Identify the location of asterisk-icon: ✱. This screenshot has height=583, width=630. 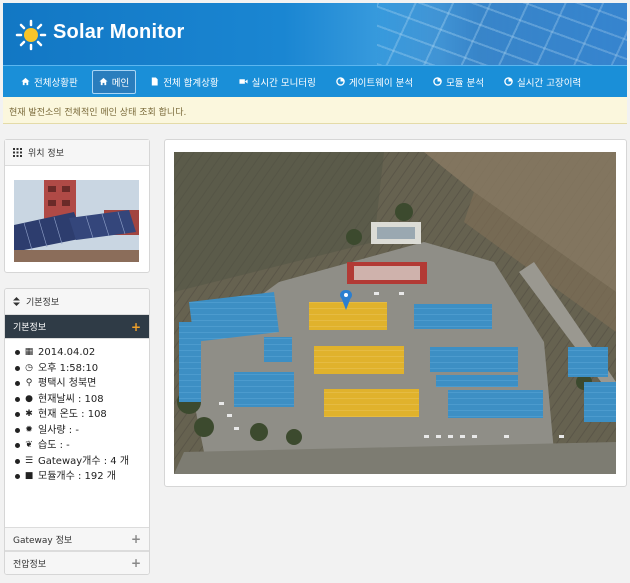
(29, 414).